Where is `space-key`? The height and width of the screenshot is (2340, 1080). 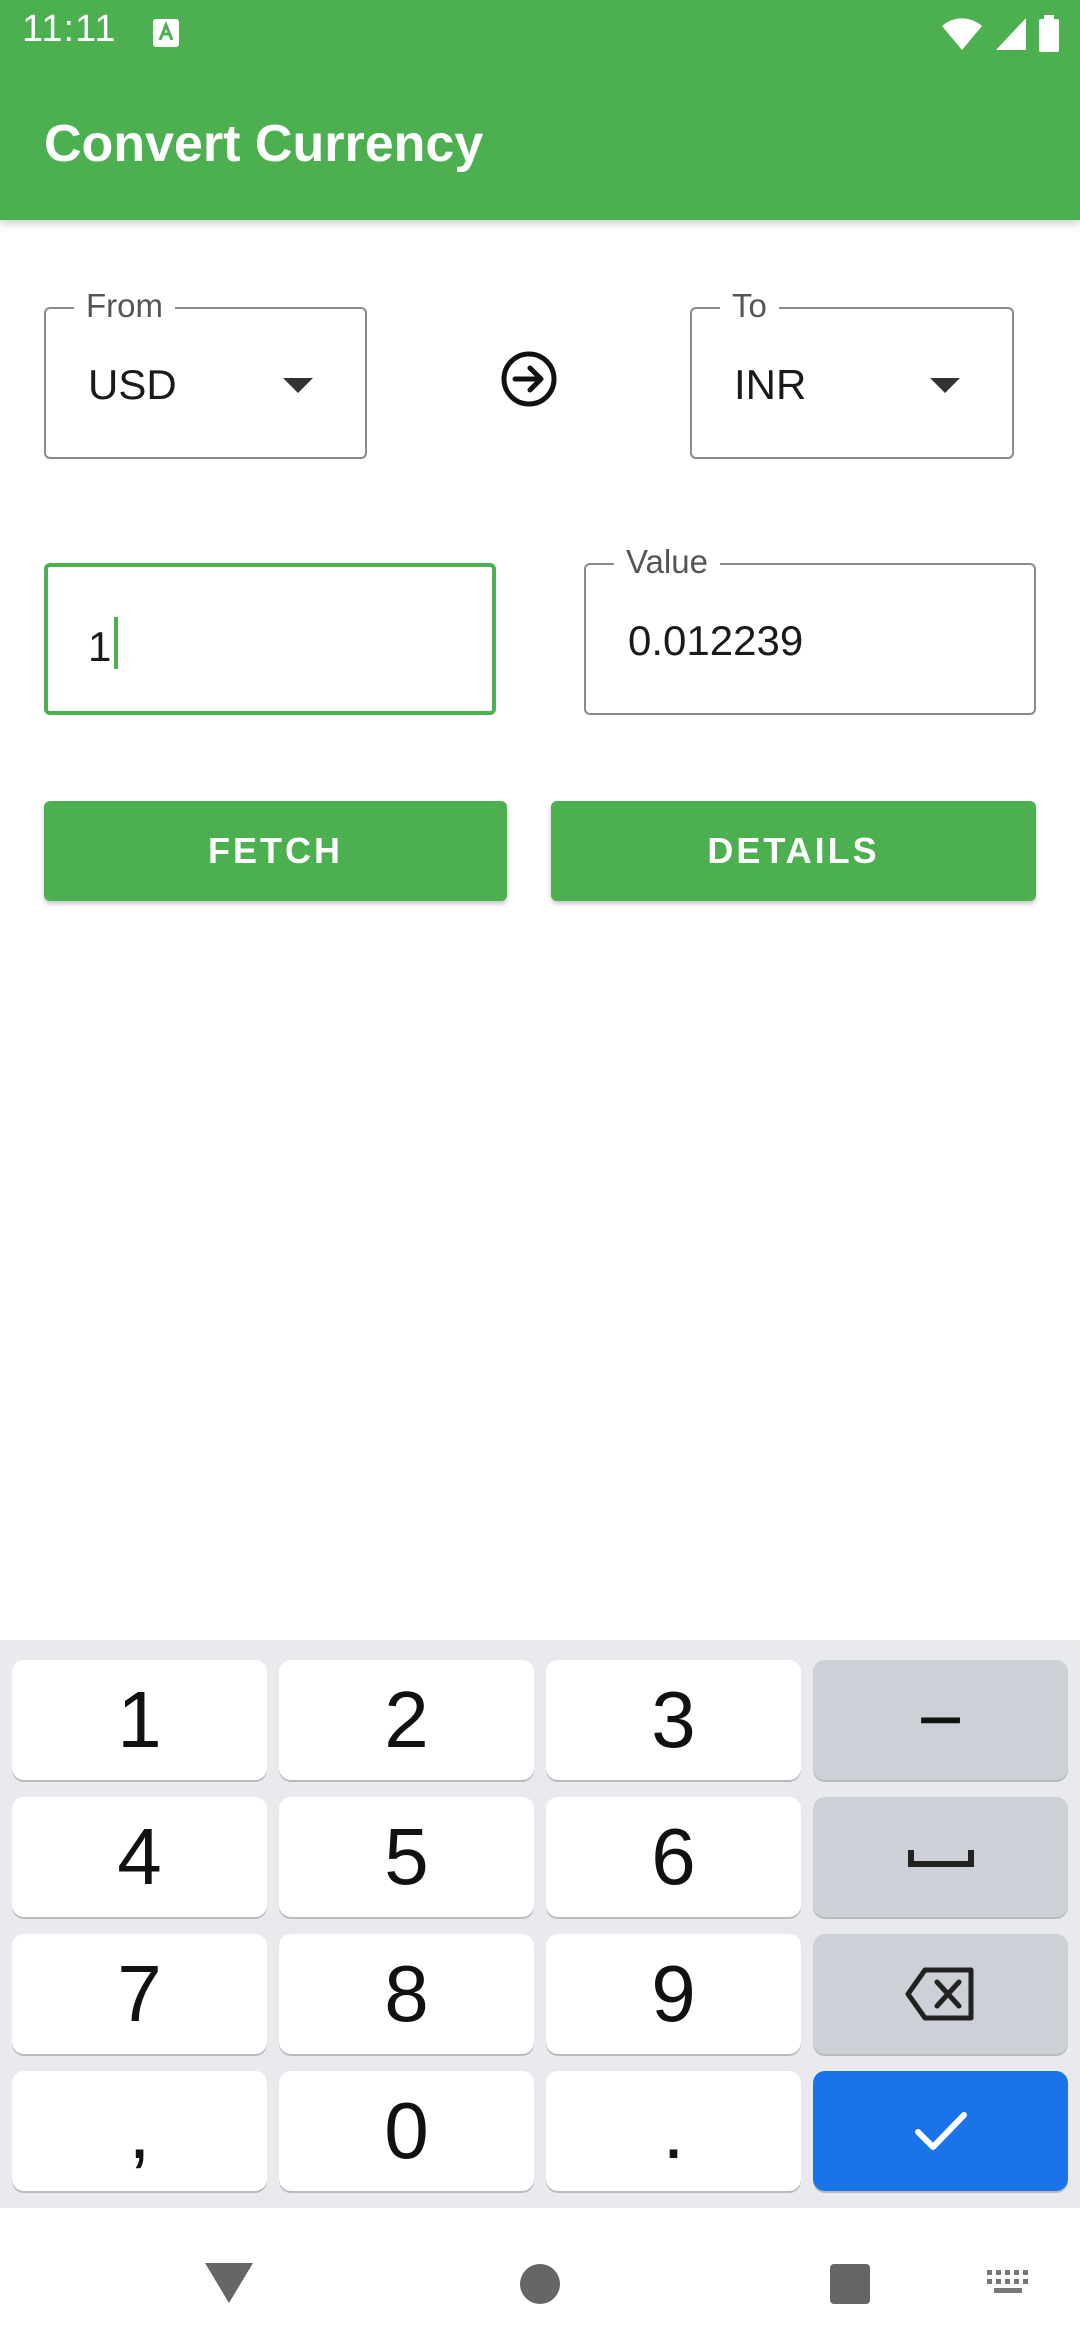
space-key is located at coordinates (940, 1857).